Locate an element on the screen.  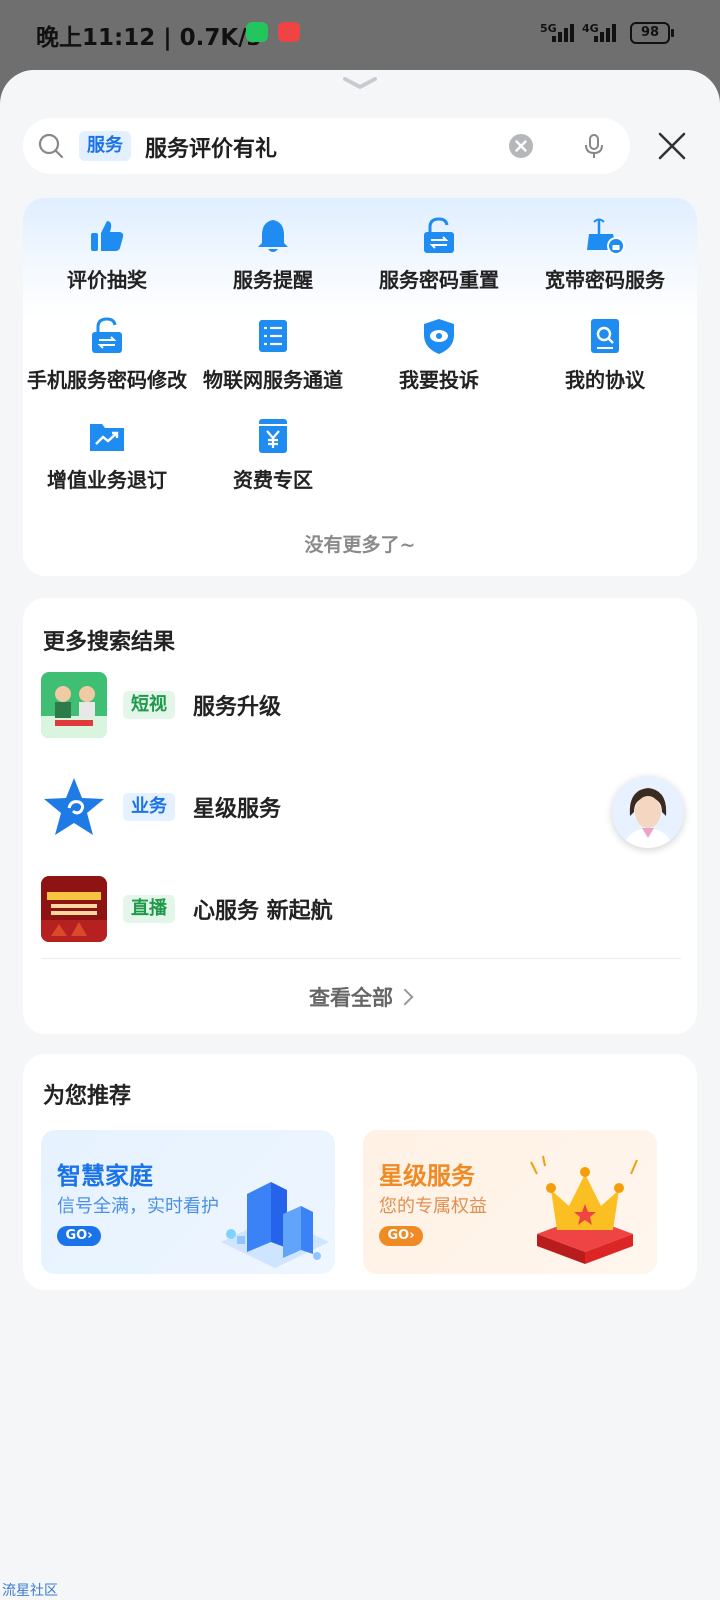
router-lock-icon is located at coordinates (606, 236).